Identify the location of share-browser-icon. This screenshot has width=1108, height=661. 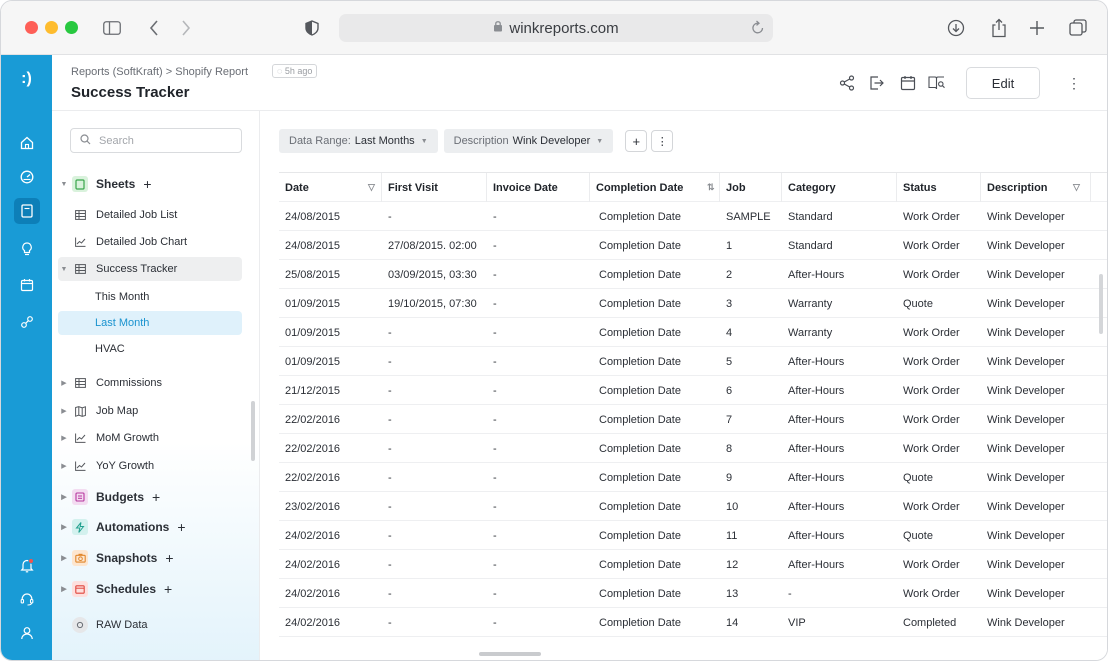
(999, 28).